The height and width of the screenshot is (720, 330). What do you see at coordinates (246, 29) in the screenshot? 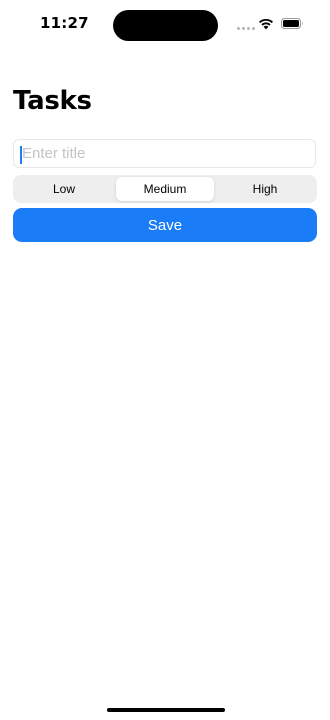
I see `signal-dots-icon` at bounding box center [246, 29].